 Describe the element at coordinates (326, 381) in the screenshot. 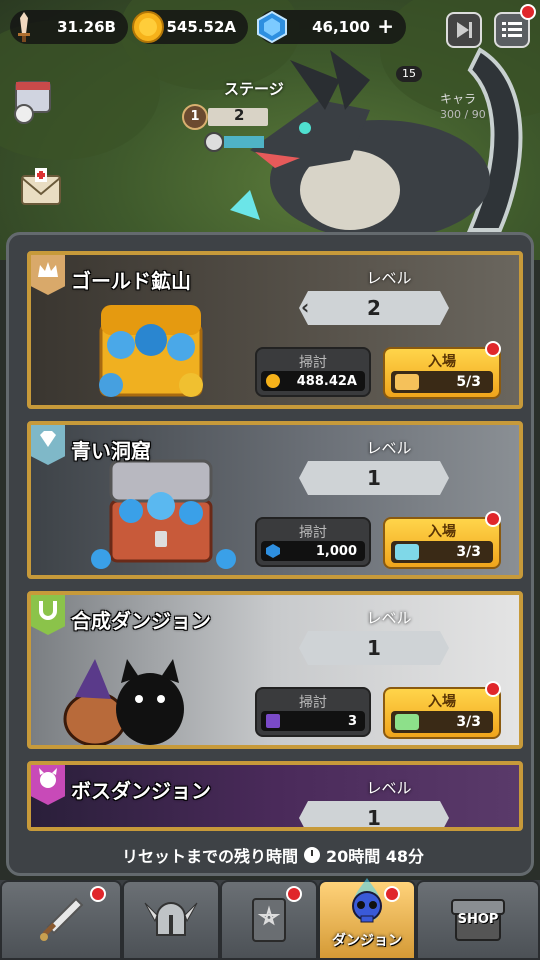

I see `sweep-reward-value: 488.42A` at that location.